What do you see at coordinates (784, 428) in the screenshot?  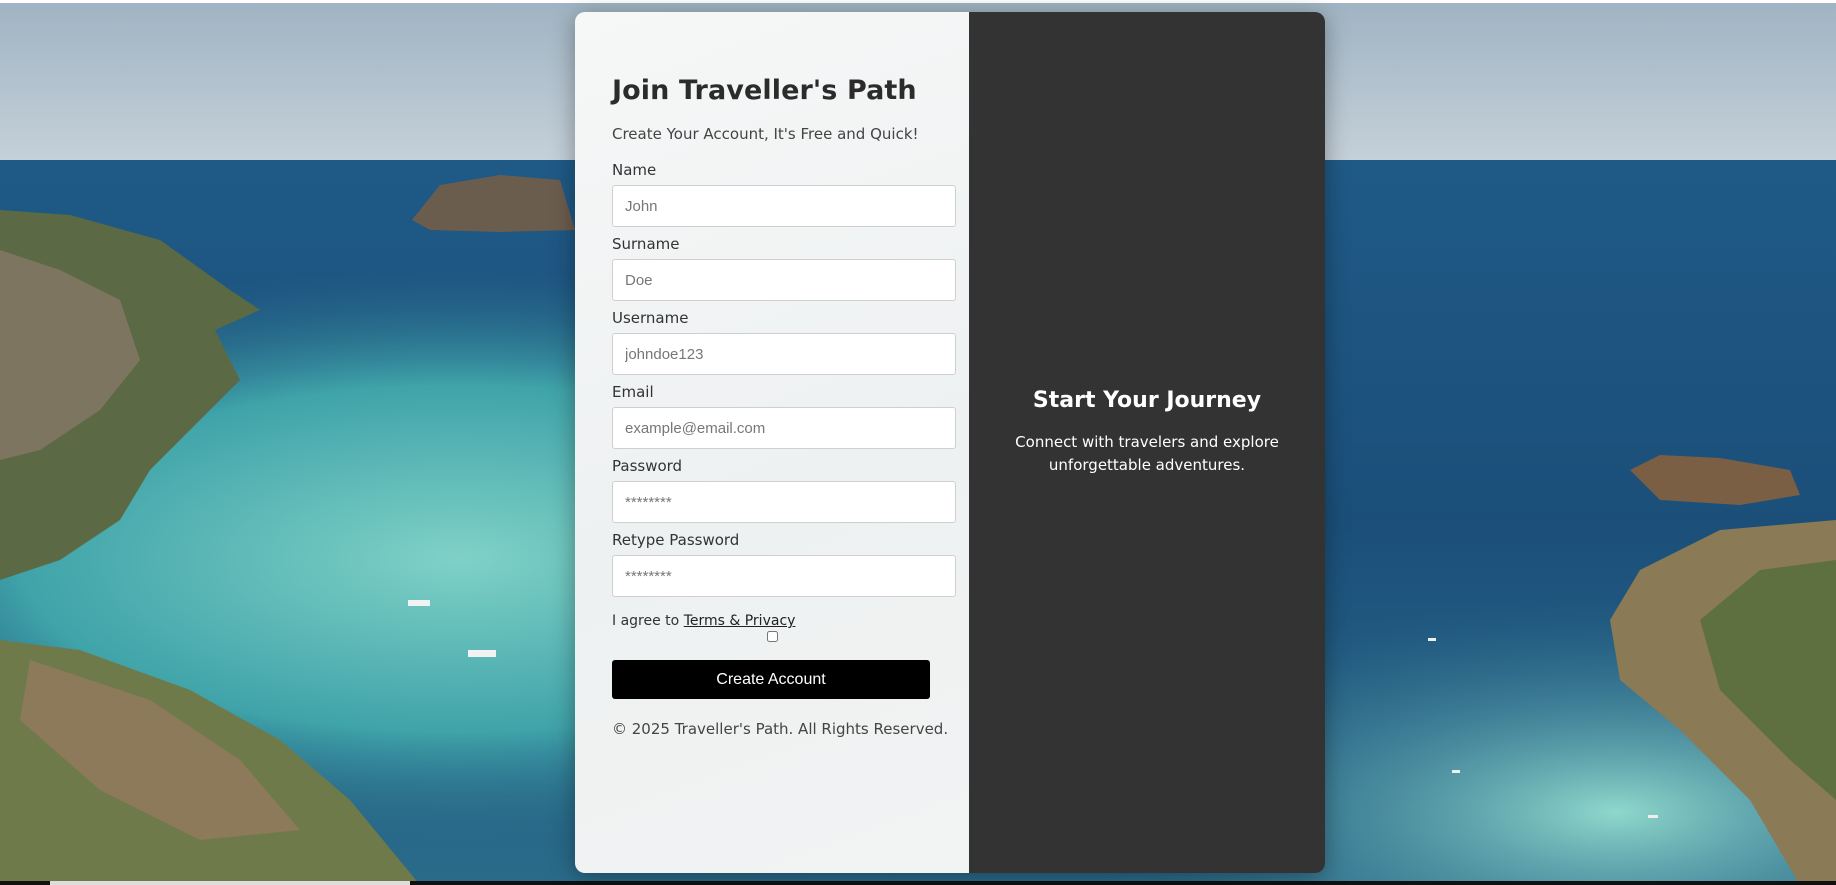 I see `email-input` at bounding box center [784, 428].